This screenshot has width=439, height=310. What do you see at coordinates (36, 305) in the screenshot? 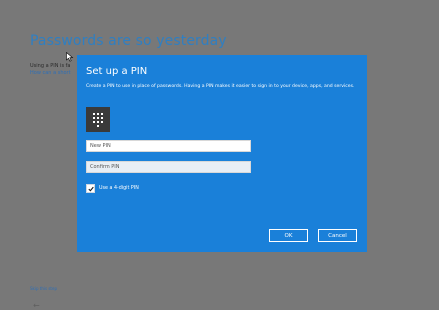
I see `back-arrow-icon: ←` at bounding box center [36, 305].